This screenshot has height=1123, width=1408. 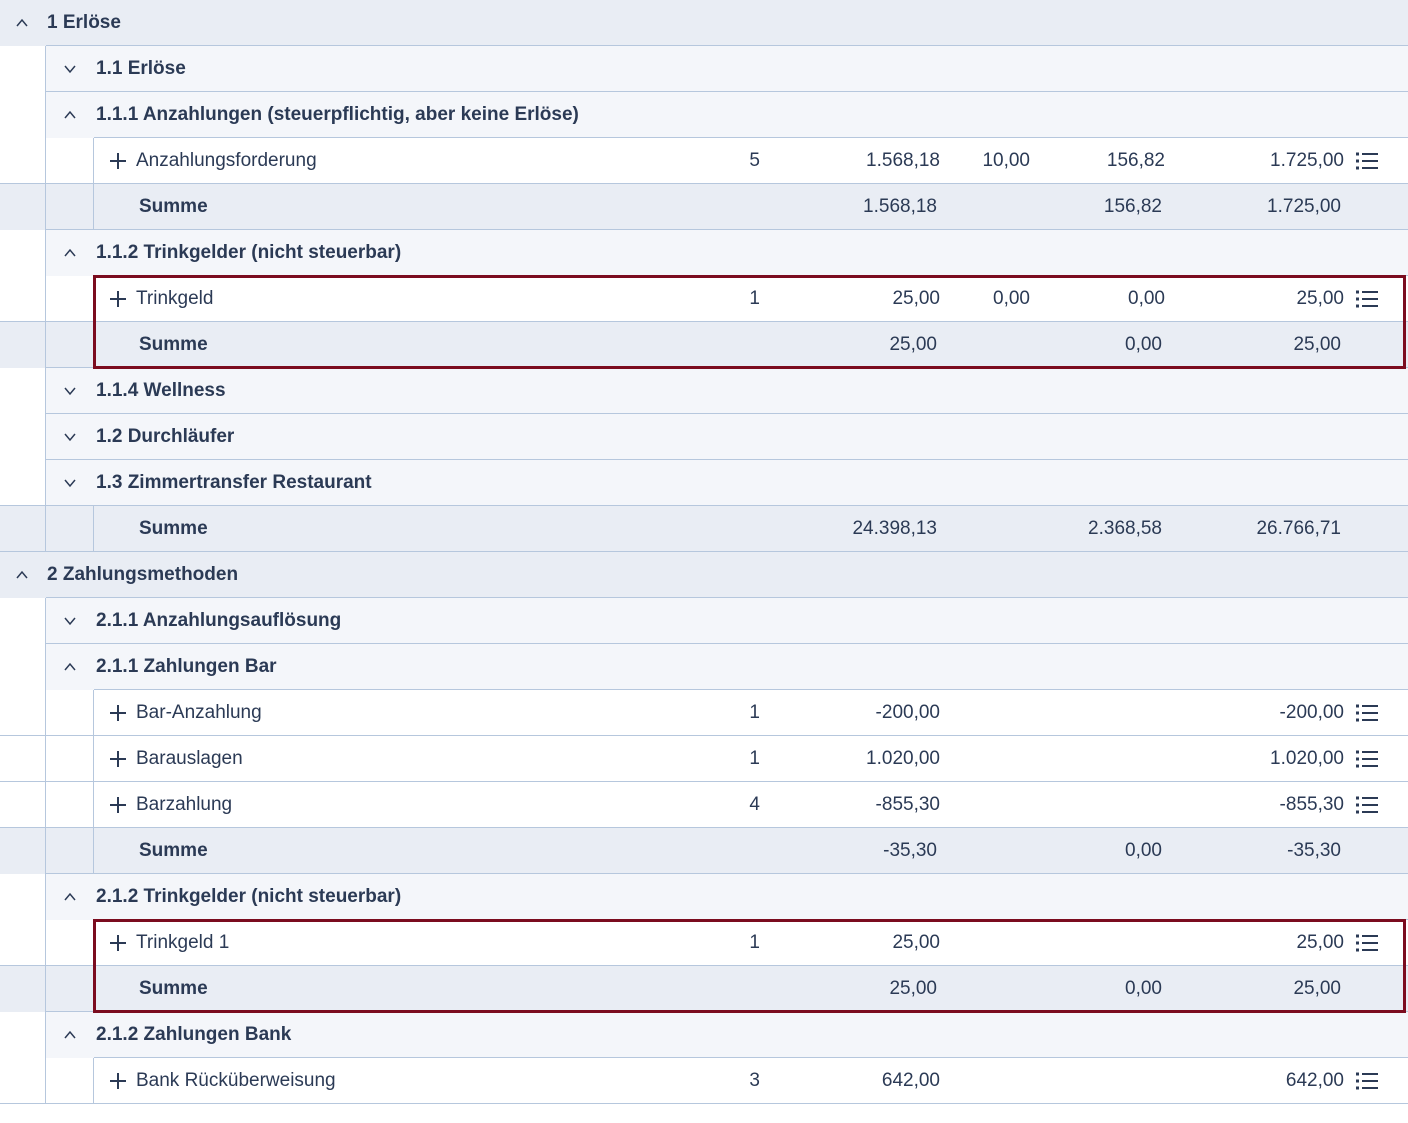 What do you see at coordinates (704, 1035) in the screenshot?
I see `subgroup-row: 2.1.2 Zahlungen Bank` at bounding box center [704, 1035].